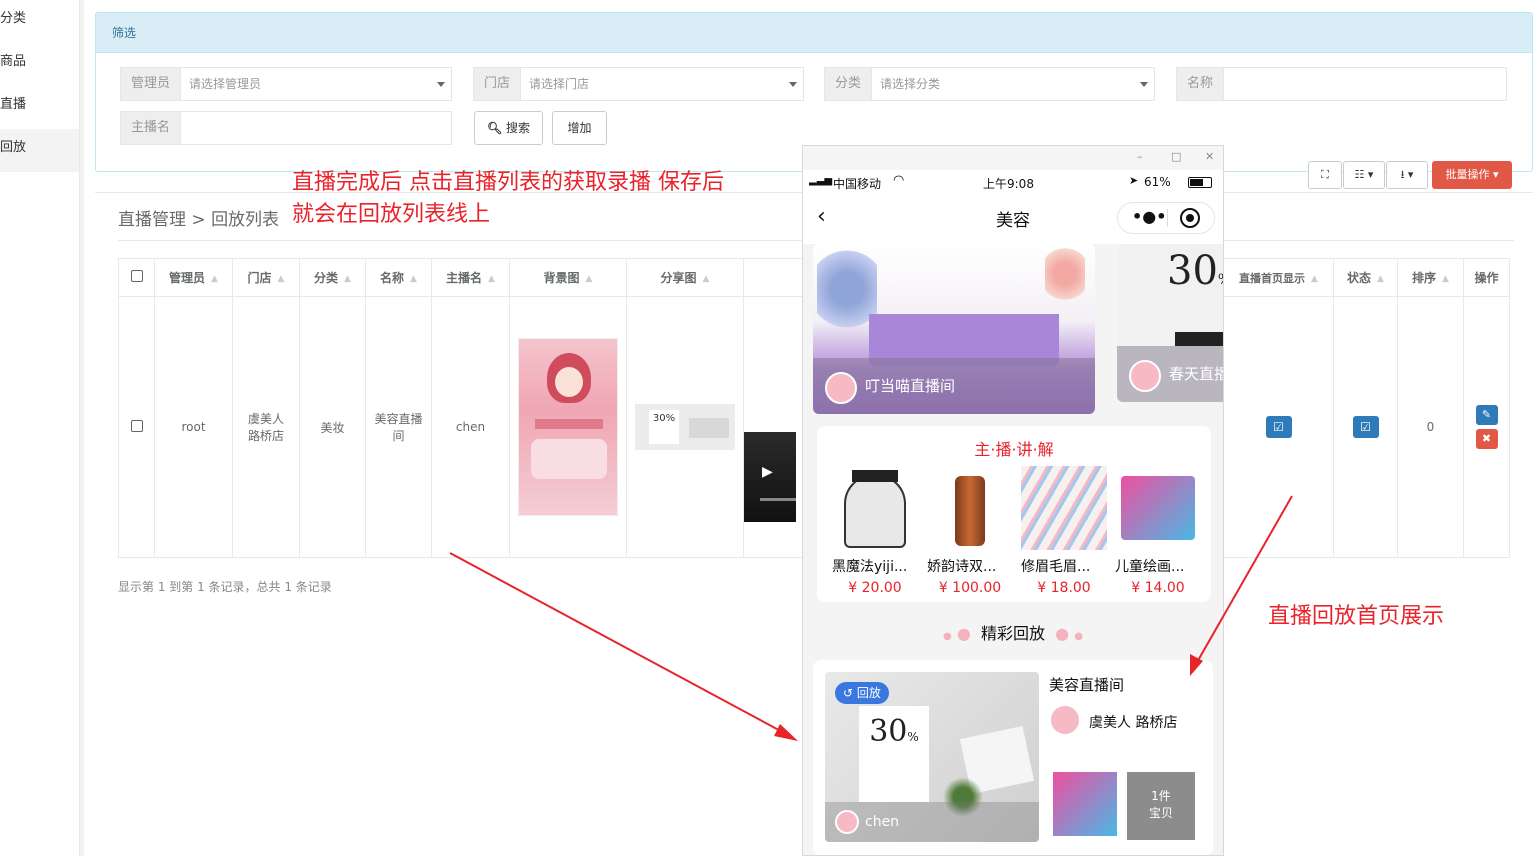 The height and width of the screenshot is (856, 1536). What do you see at coordinates (847, 289) in the screenshot?
I see `flower-shape` at bounding box center [847, 289].